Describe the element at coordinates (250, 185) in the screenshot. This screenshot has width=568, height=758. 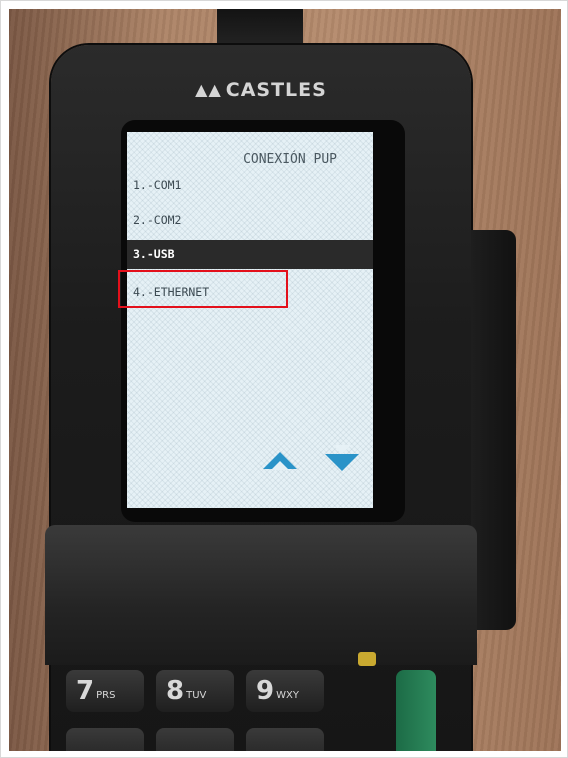
I see `menu-item-com1: 1.-COM1` at that location.